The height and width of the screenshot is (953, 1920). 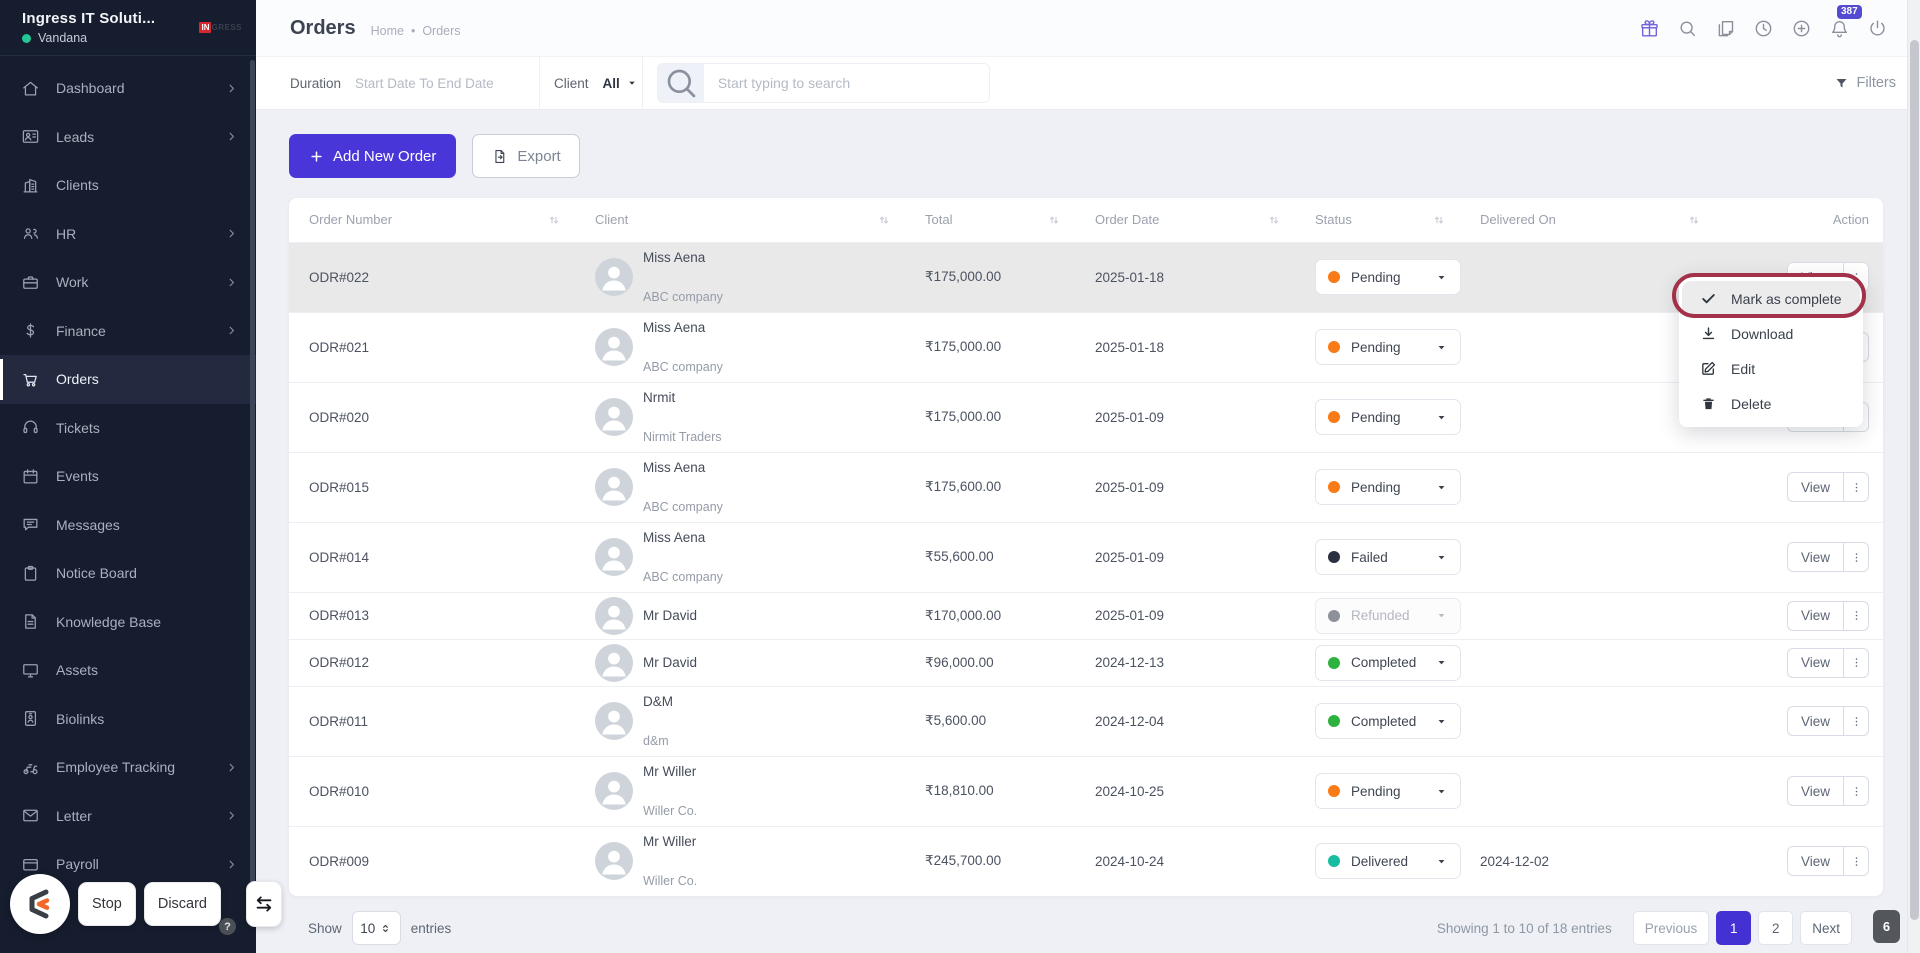 I want to click on status-dropdown: Delivered, so click(x=1388, y=861).